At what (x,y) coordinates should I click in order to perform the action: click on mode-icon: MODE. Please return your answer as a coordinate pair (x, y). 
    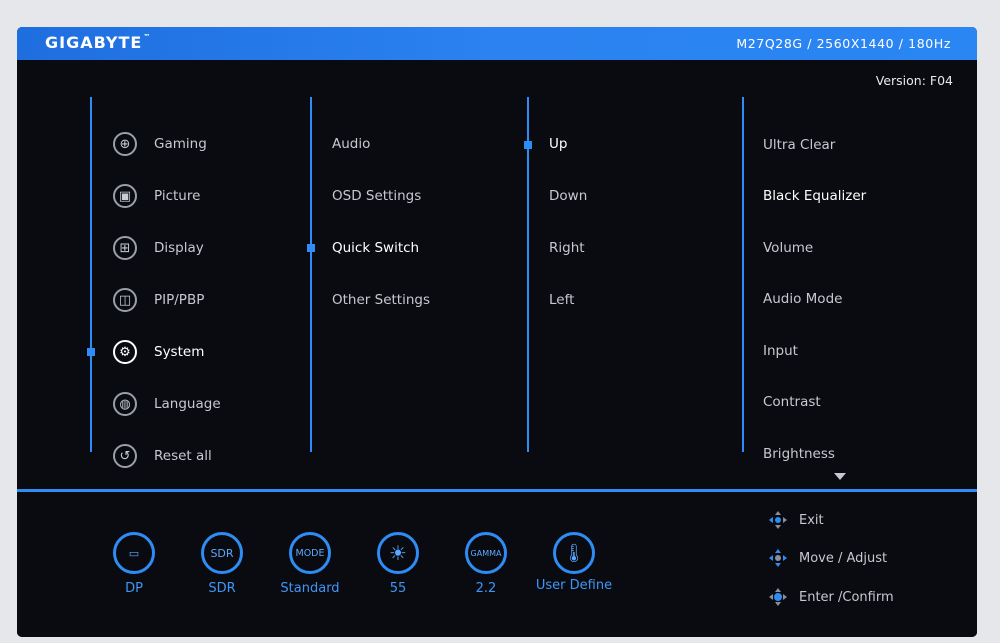
    Looking at the image, I should click on (310, 553).